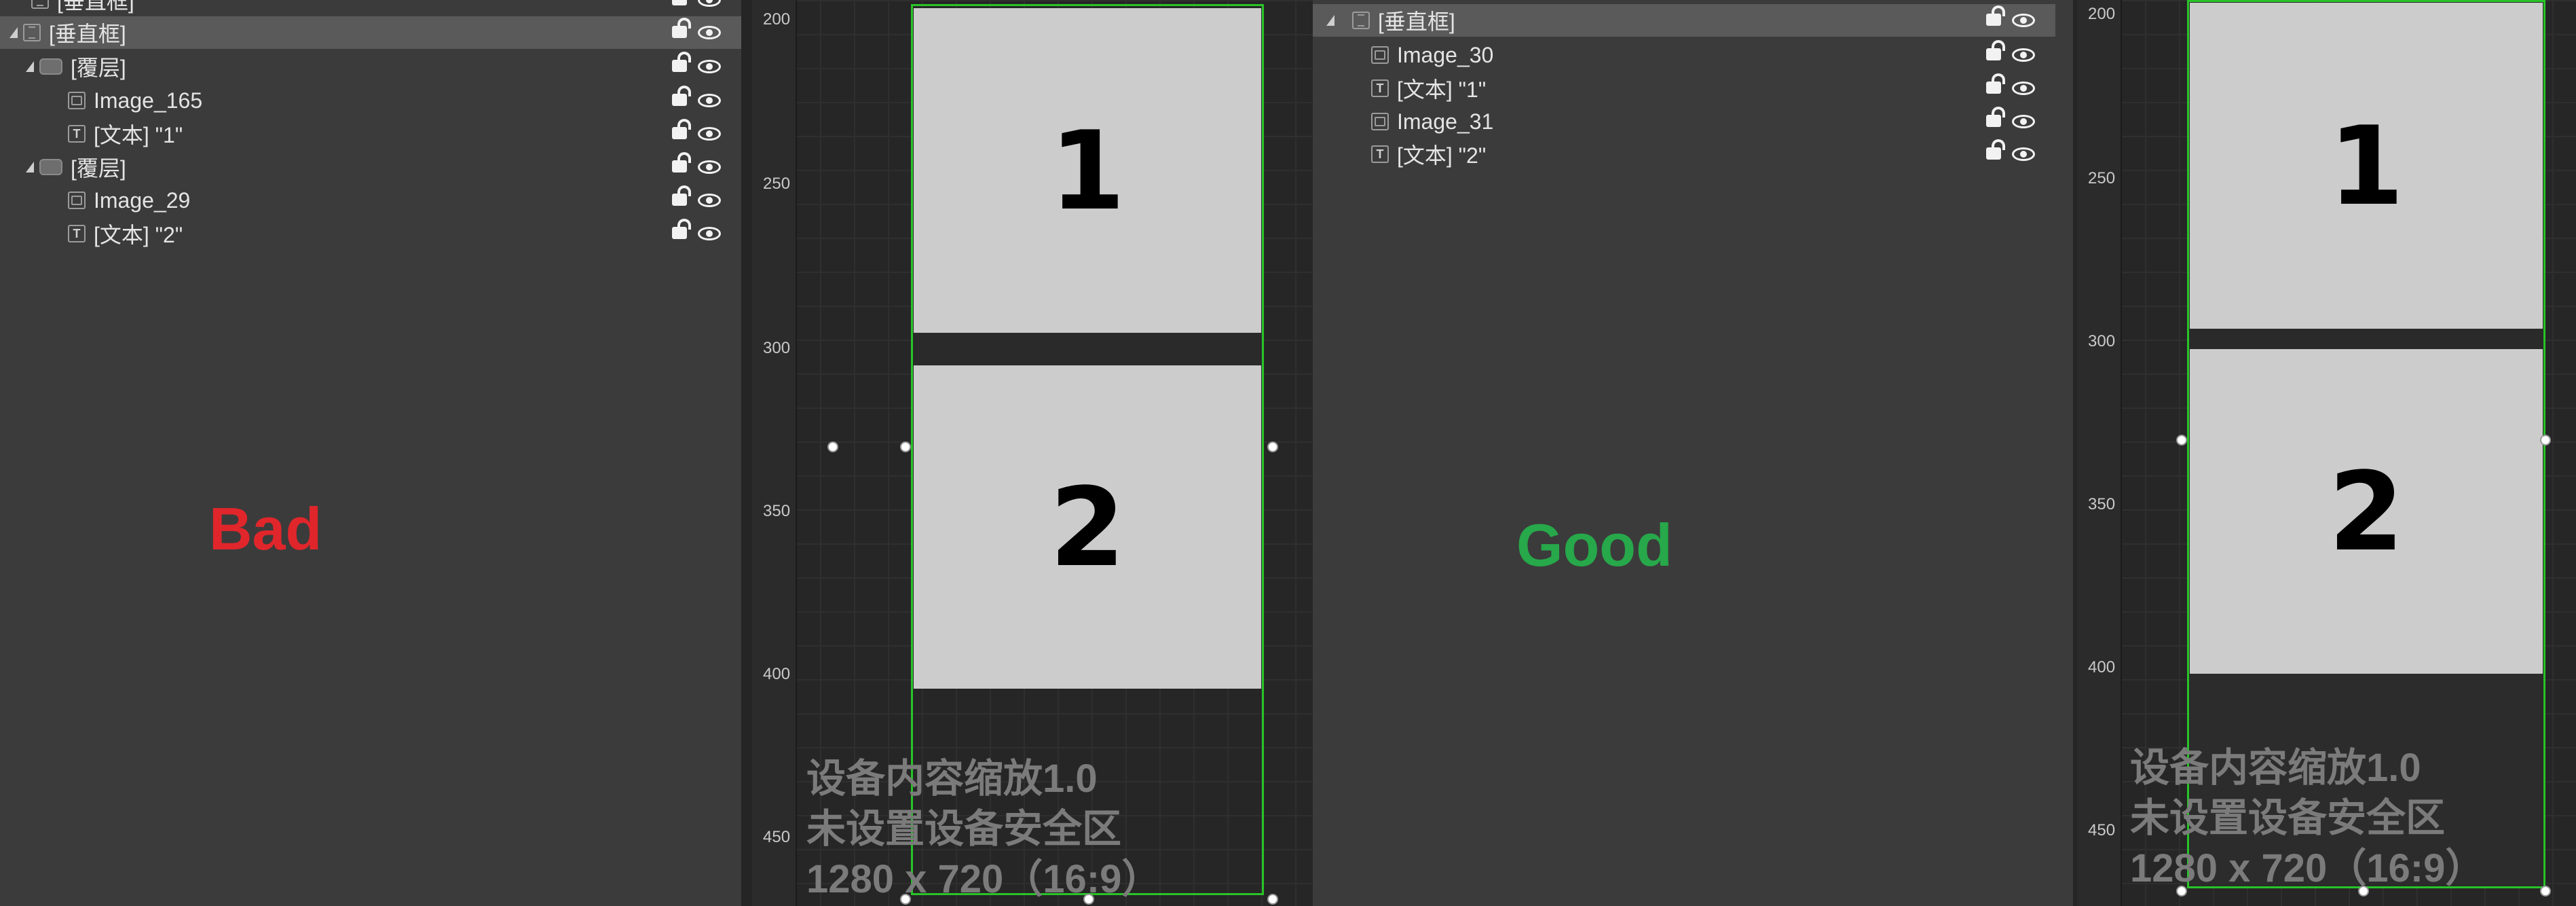  What do you see at coordinates (777, 837) in the screenshot?
I see `ruler-tick: 450` at bounding box center [777, 837].